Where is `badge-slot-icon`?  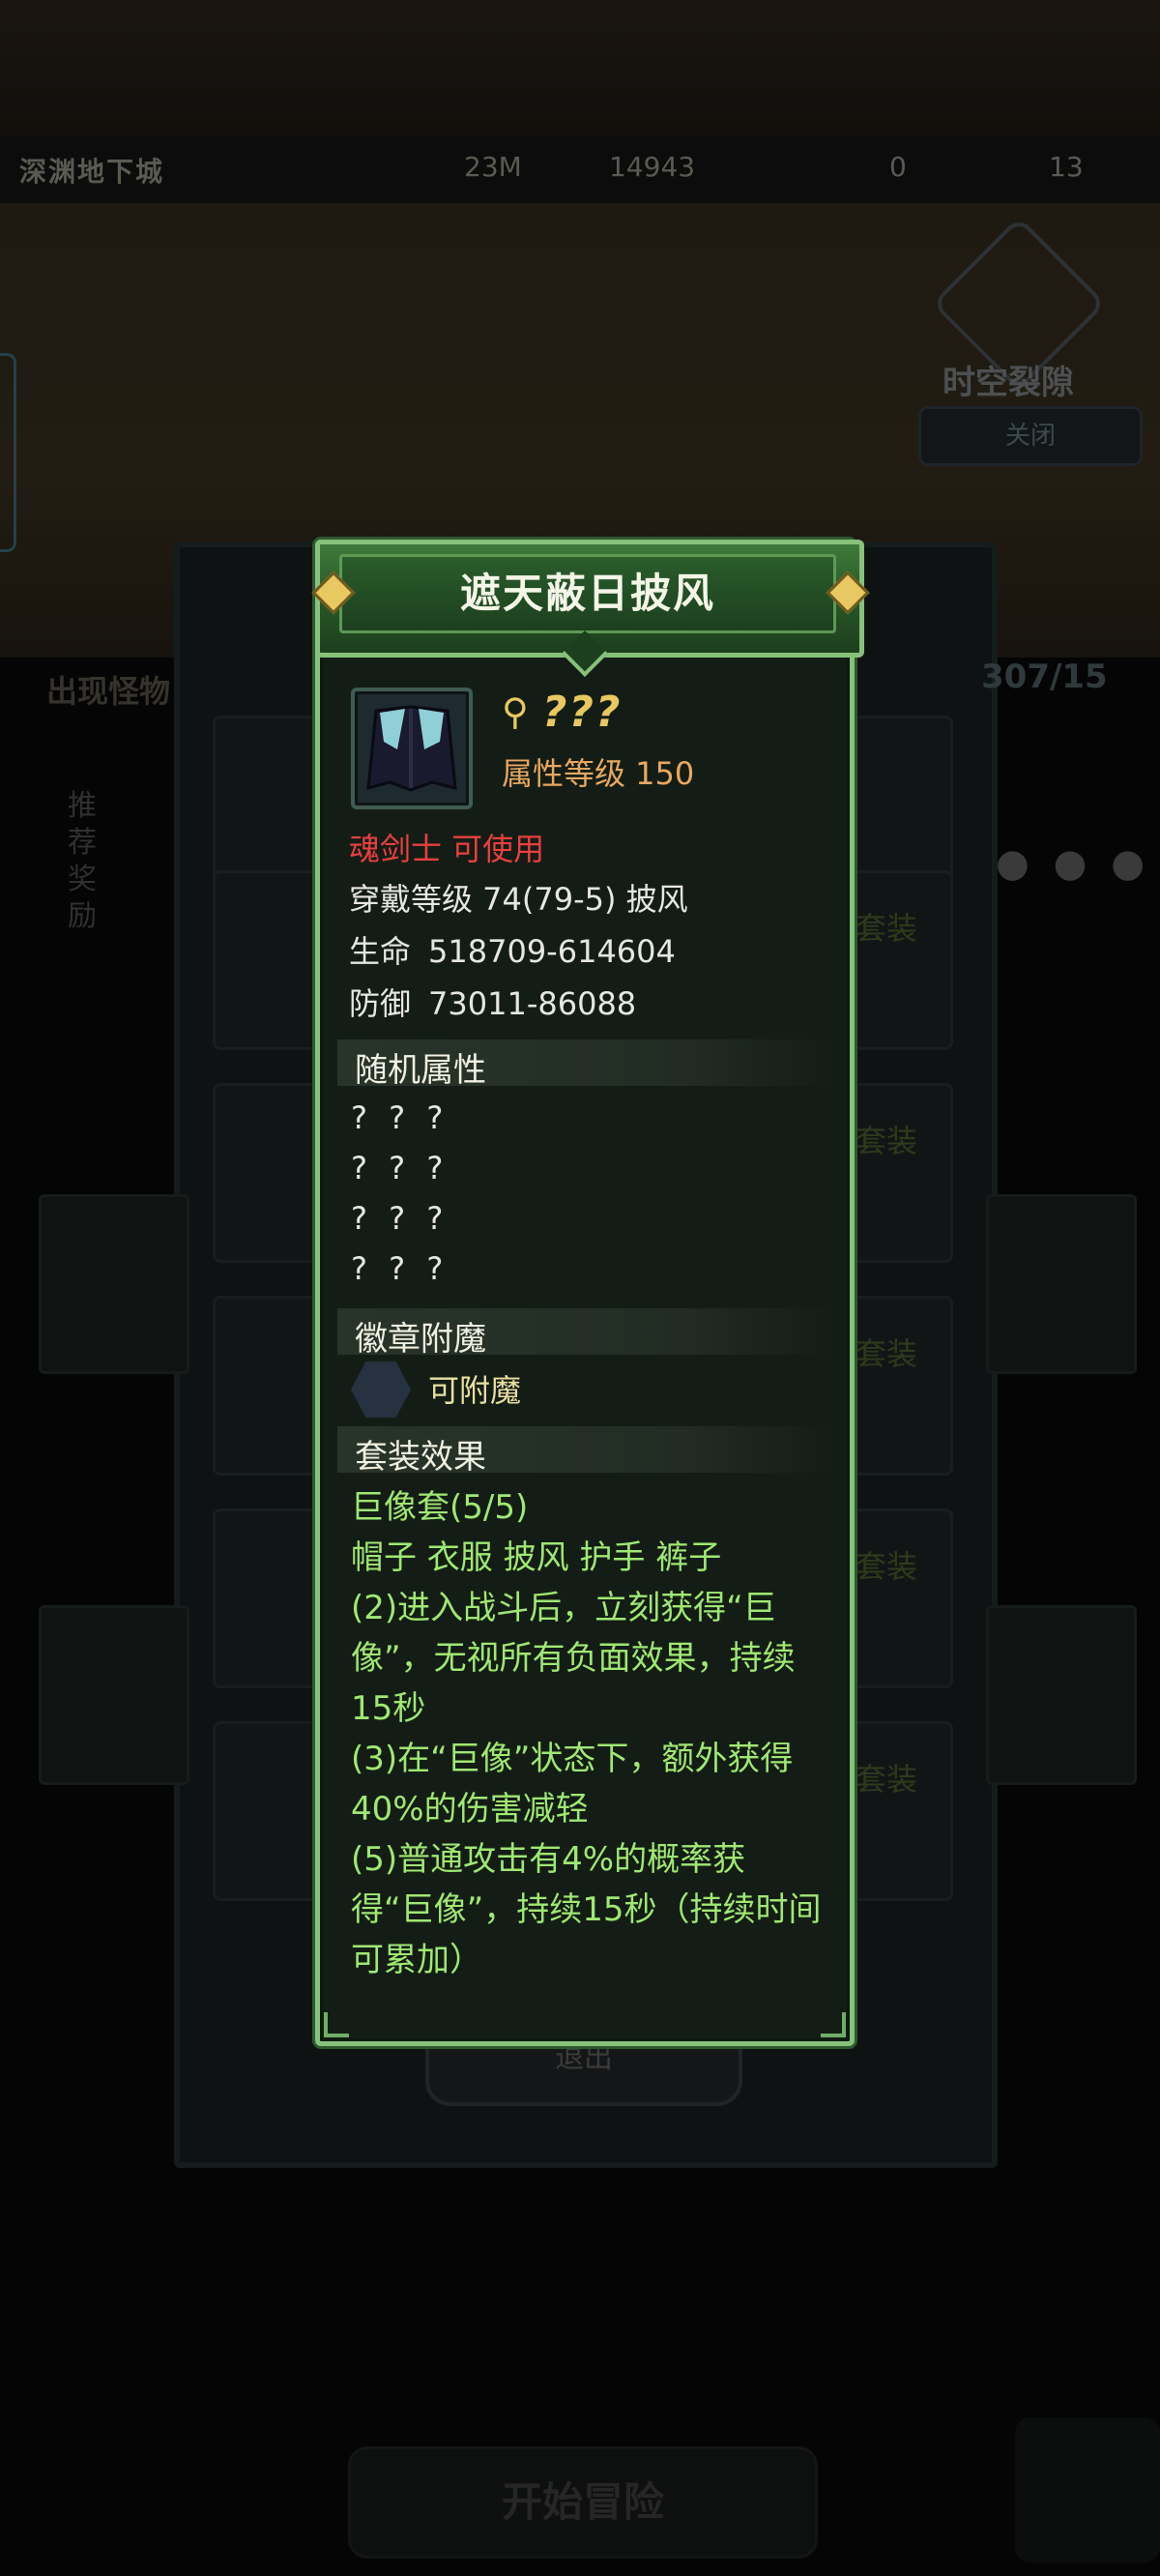 badge-slot-icon is located at coordinates (381, 1389).